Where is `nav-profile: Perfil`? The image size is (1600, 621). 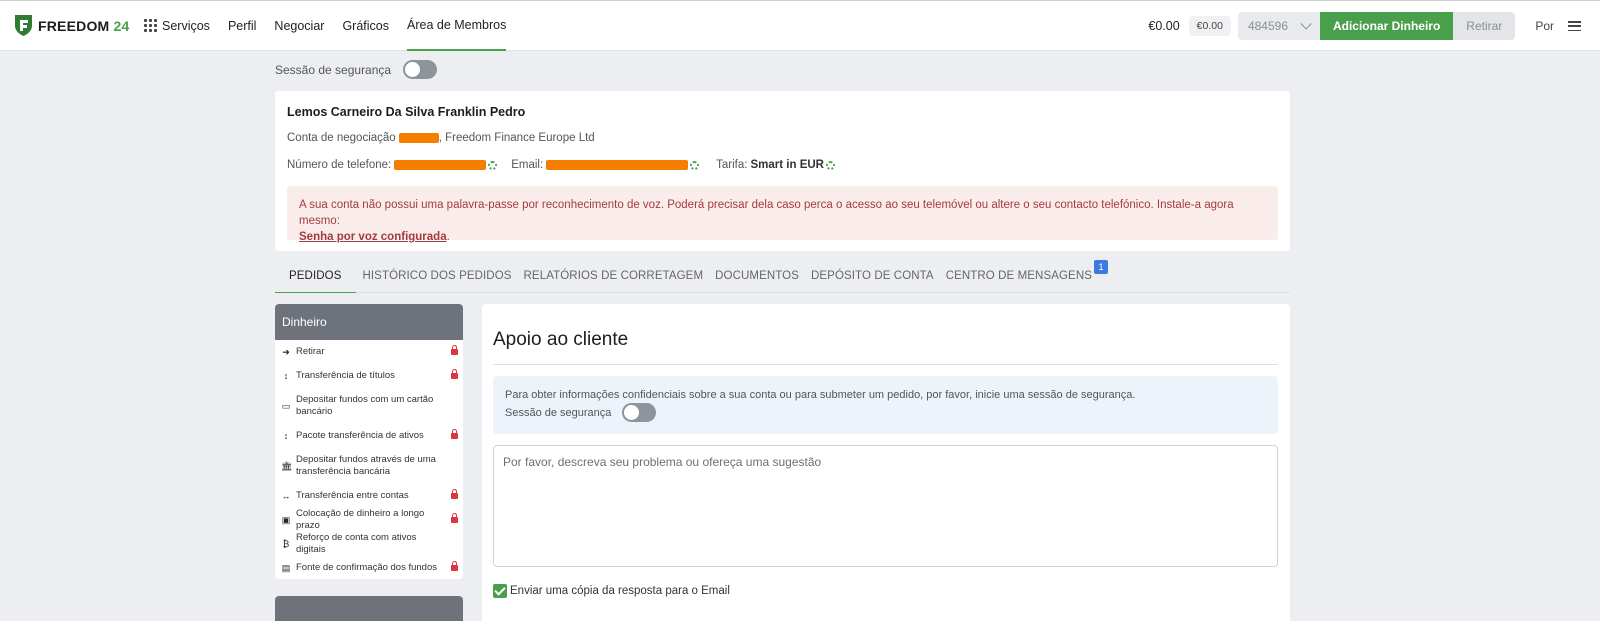
nav-profile: Perfil is located at coordinates (242, 26).